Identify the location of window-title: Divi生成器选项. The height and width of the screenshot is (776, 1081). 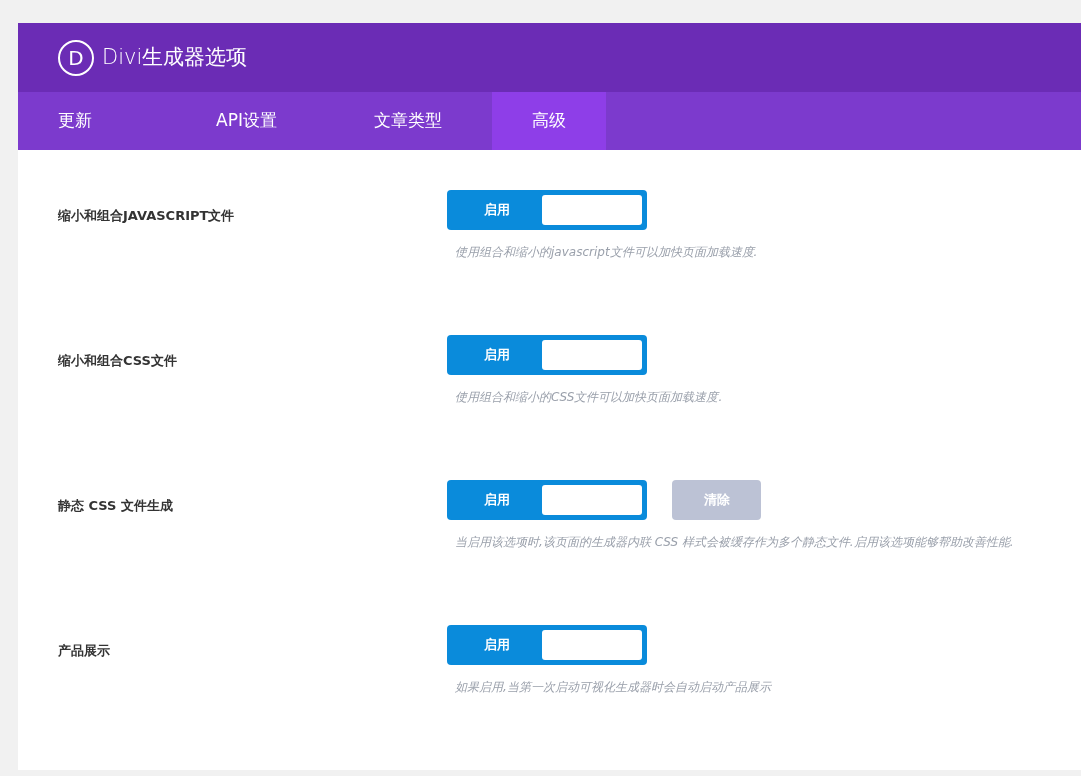
(175, 57).